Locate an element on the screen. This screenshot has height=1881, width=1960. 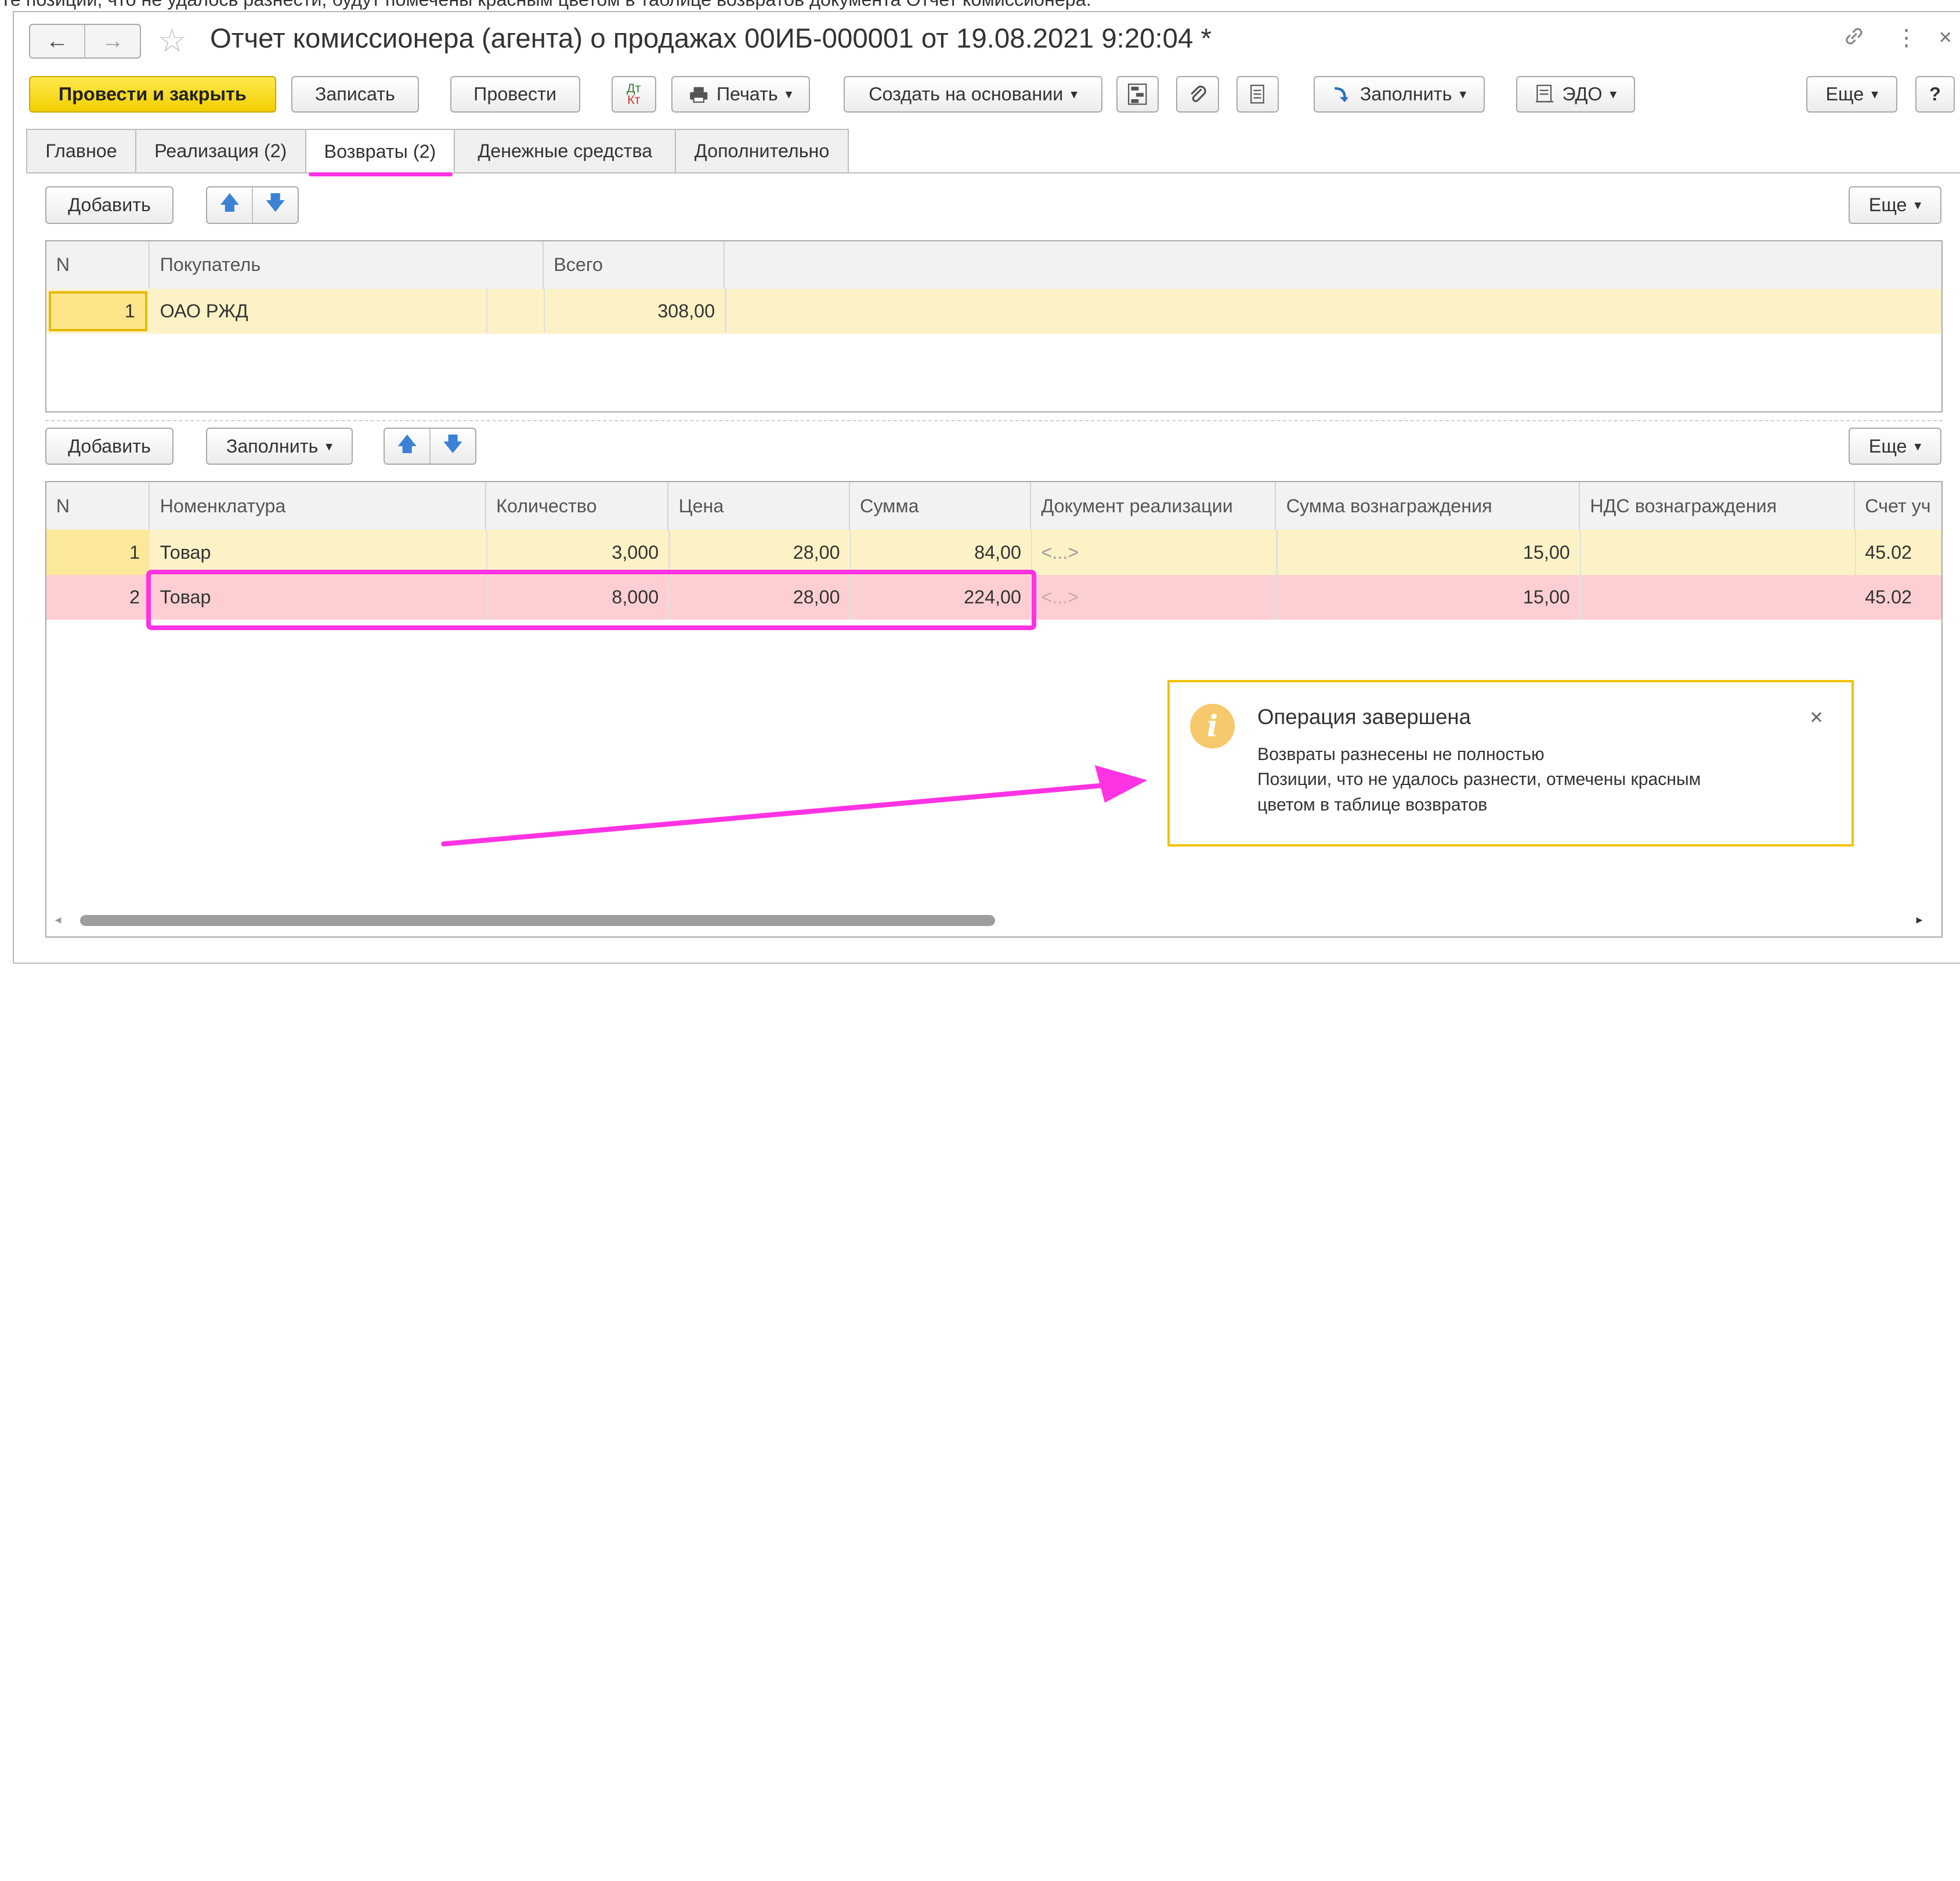
paperclip-icon is located at coordinates (1197, 94).